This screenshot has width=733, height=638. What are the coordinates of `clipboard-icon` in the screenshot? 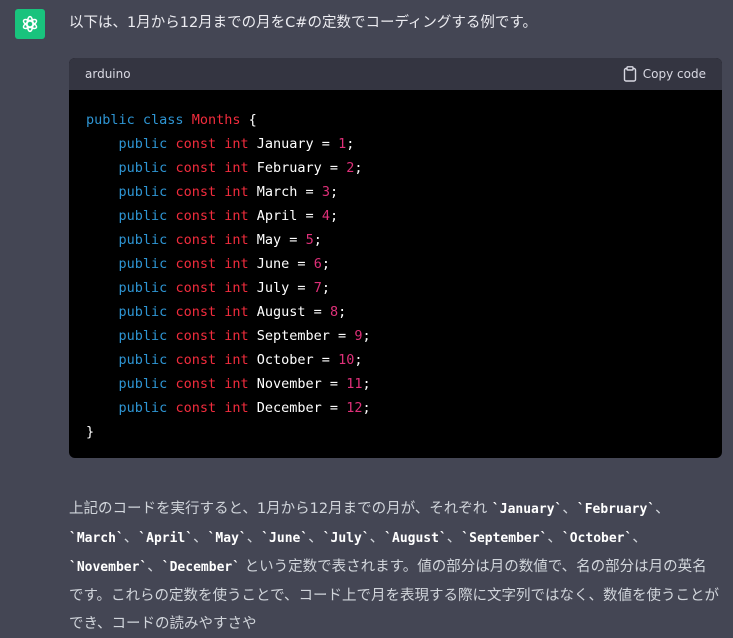 It's located at (629, 74).